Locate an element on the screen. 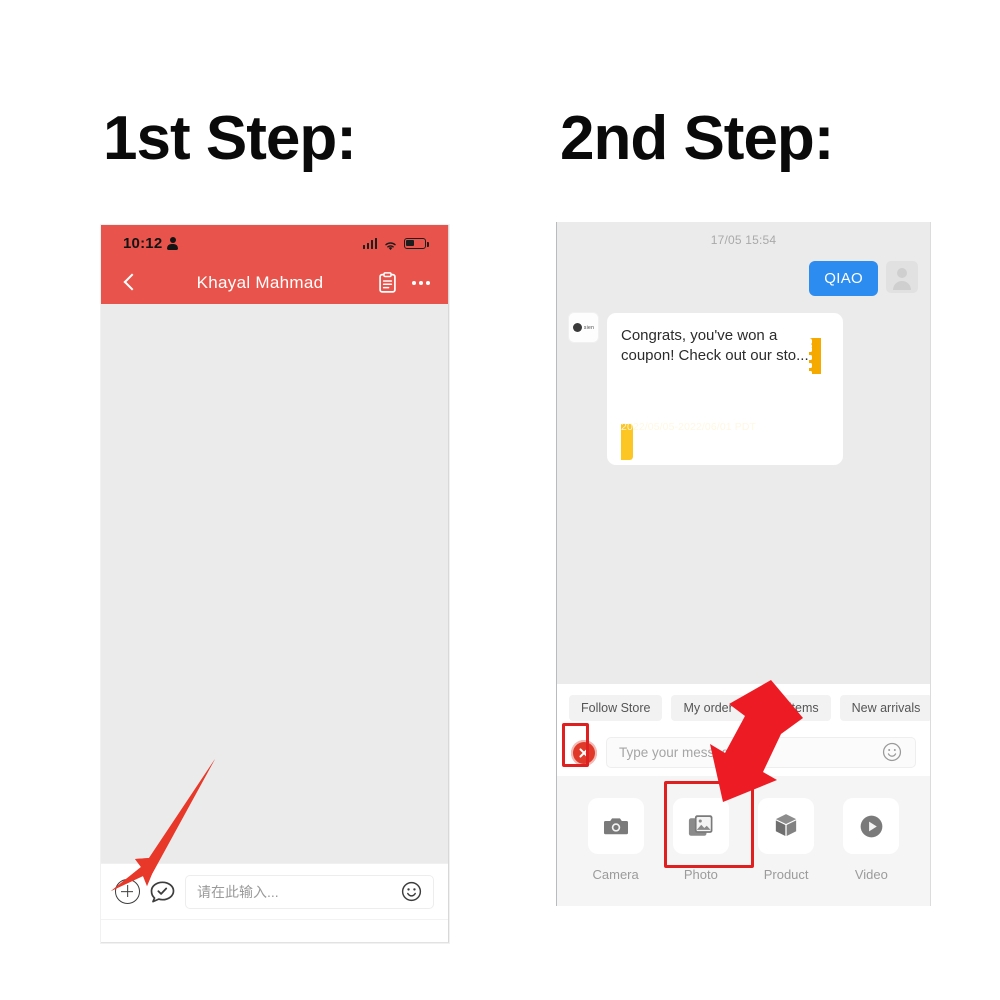 Image resolution: width=1000 pixels, height=1000 pixels. navigation-bar: Khayal Mahmad is located at coordinates (274, 282).